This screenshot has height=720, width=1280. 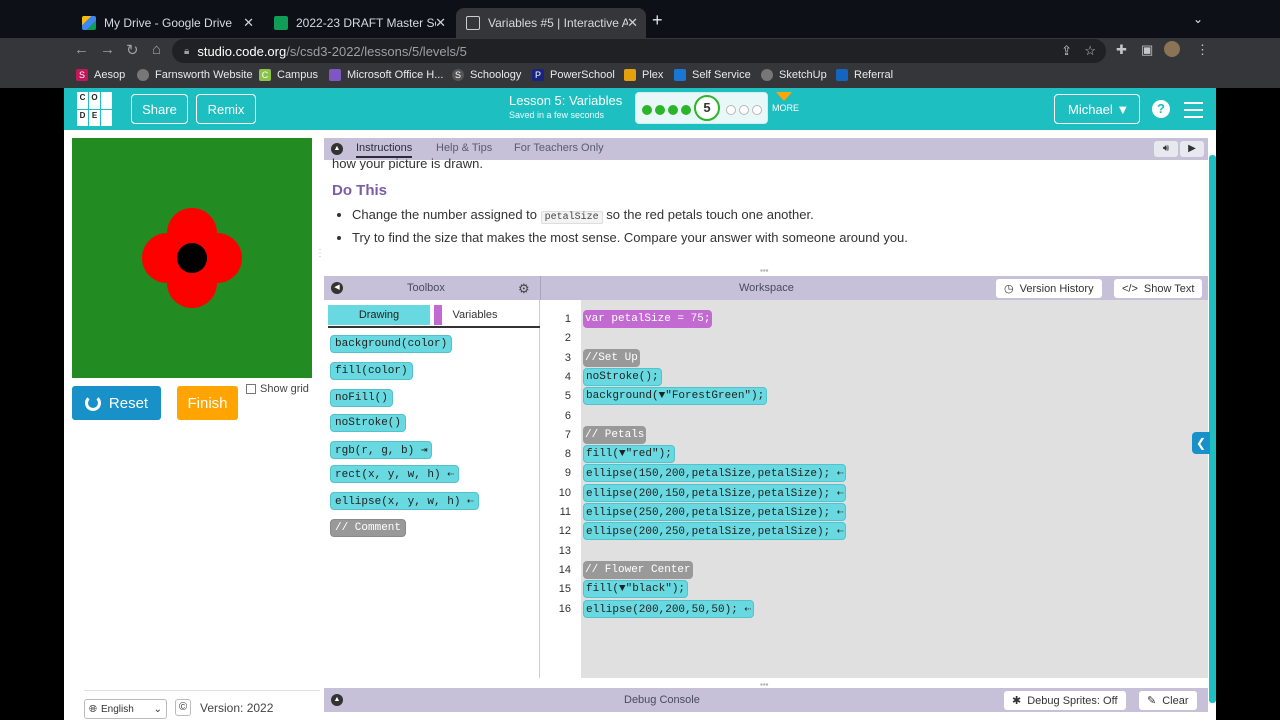 I want to click on collapse-debug-icon: ▲, so click(x=337, y=700).